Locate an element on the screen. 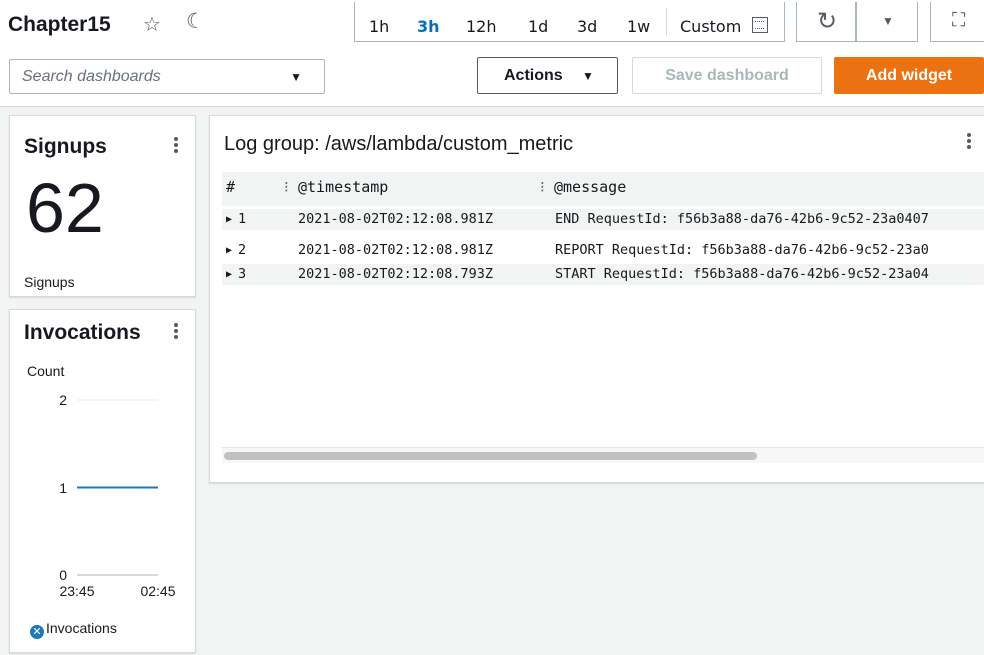 This screenshot has height=655, width=984. column-header-message: @message is located at coordinates (590, 187).